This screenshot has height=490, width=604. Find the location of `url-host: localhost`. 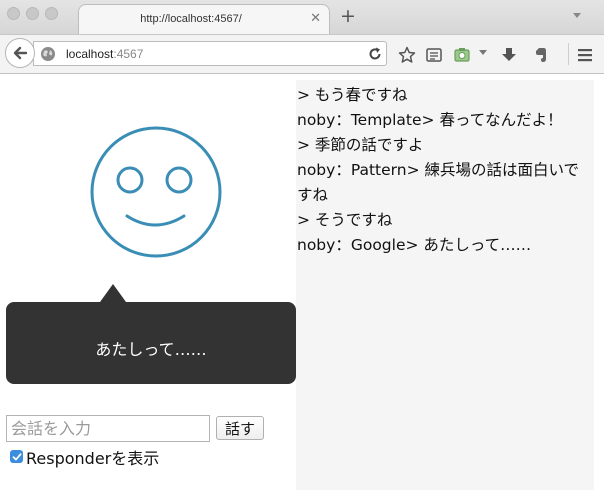

url-host: localhost is located at coordinates (90, 54).